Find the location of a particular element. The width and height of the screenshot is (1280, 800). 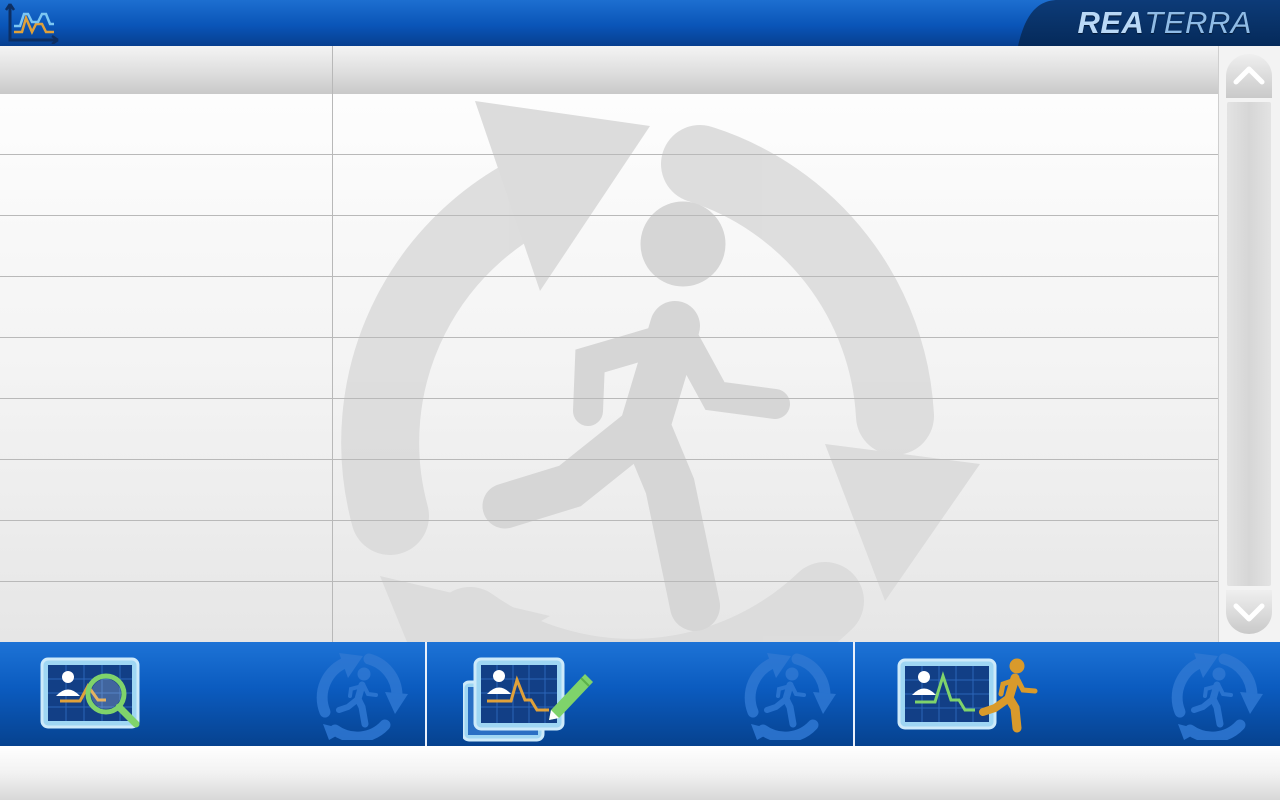

chevron-down-icon is located at coordinates (1249, 612).